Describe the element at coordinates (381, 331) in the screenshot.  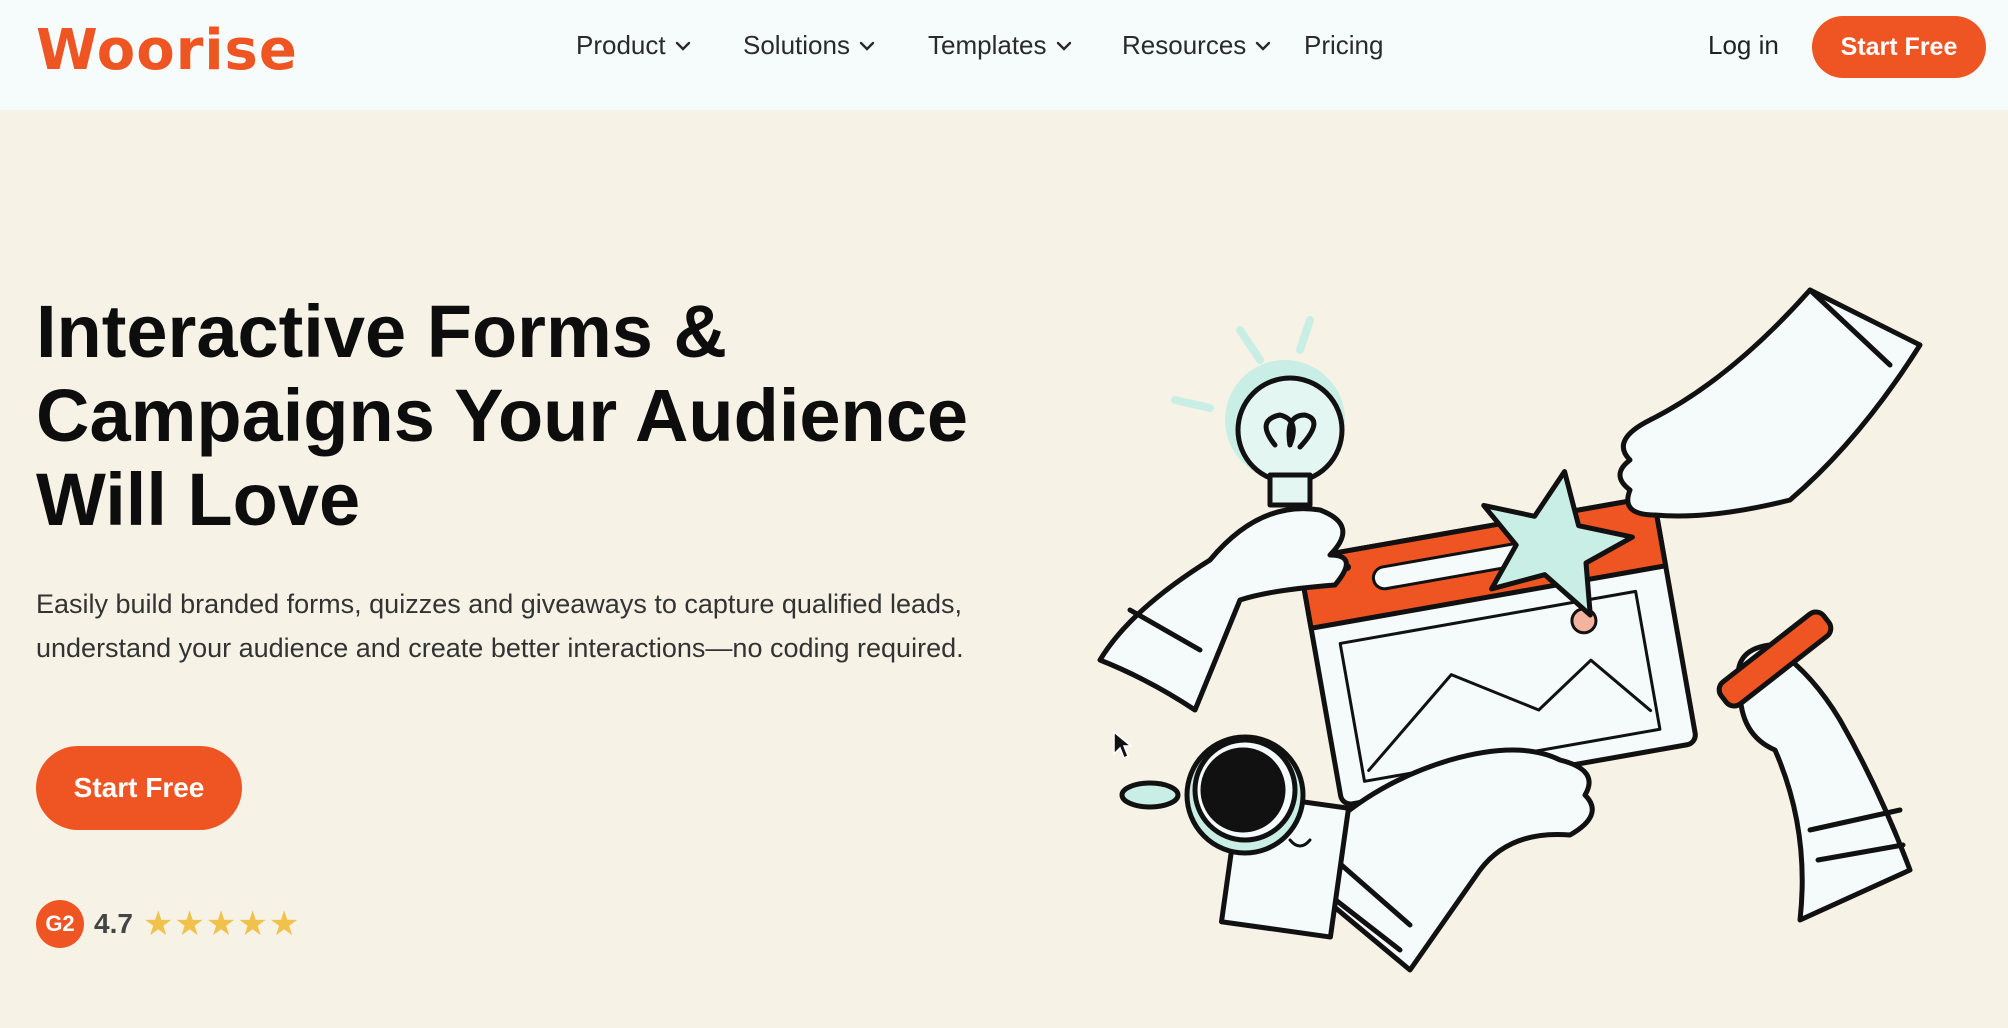
I see `hero-title-line: Interactive Forms &` at that location.